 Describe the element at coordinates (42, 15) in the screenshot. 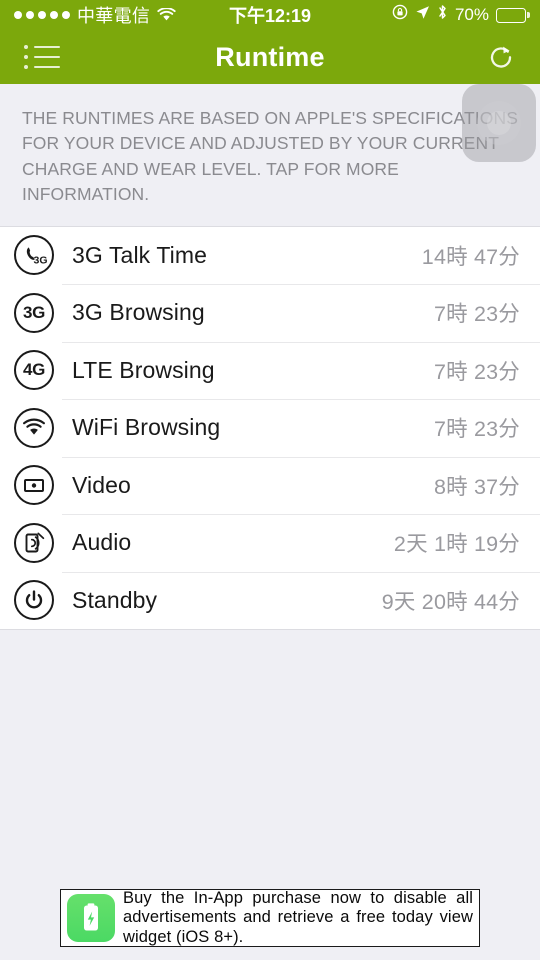

I see `signal-strength-icon` at that location.